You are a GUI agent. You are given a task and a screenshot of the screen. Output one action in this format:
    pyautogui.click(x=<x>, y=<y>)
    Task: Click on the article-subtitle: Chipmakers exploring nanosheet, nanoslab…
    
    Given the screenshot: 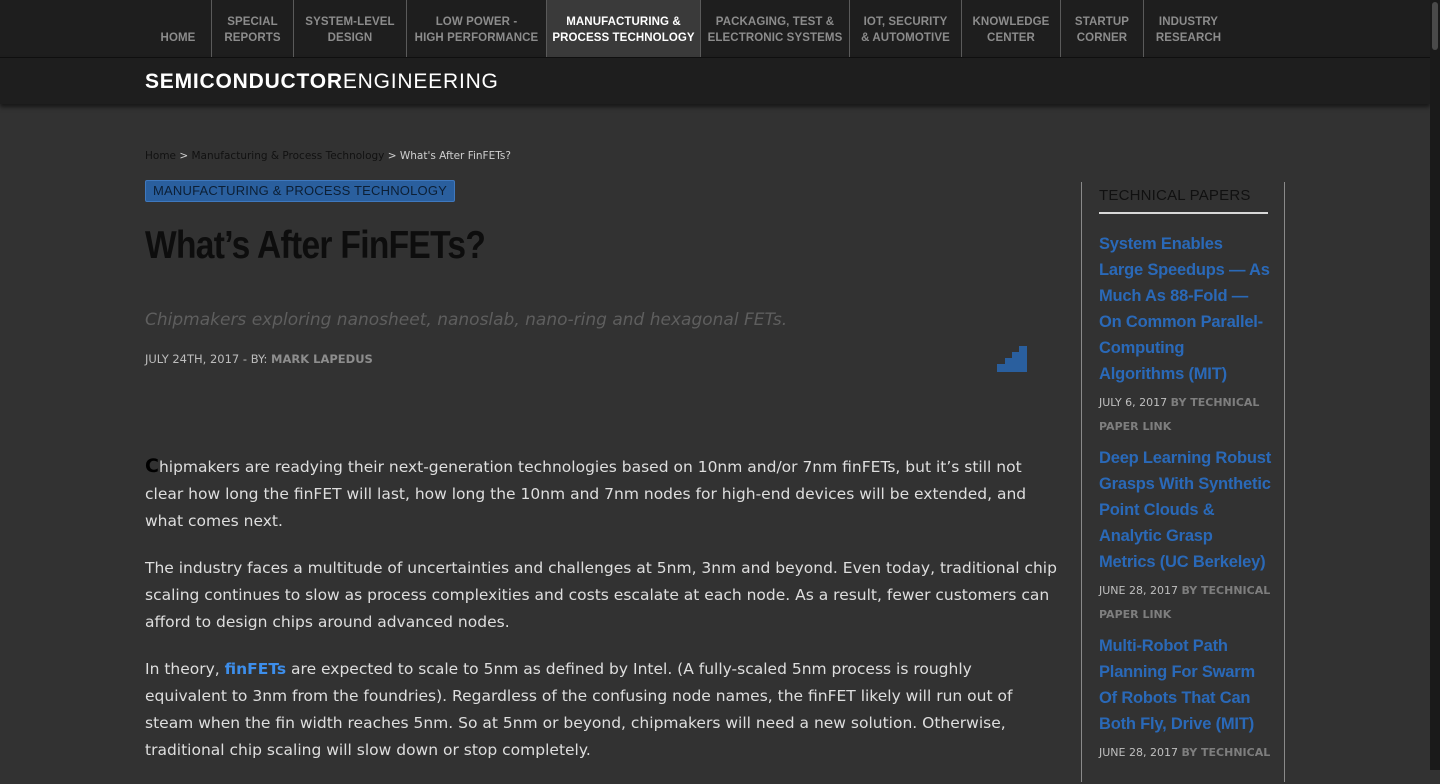 What is the action you would take?
    pyautogui.click(x=466, y=320)
    